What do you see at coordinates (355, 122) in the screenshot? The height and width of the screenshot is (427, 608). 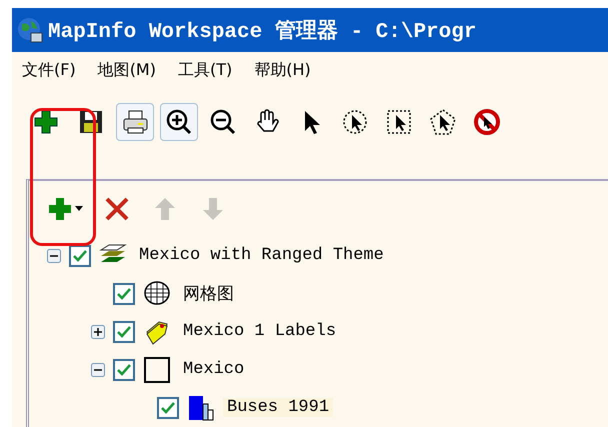 I see `radius-select-icon` at bounding box center [355, 122].